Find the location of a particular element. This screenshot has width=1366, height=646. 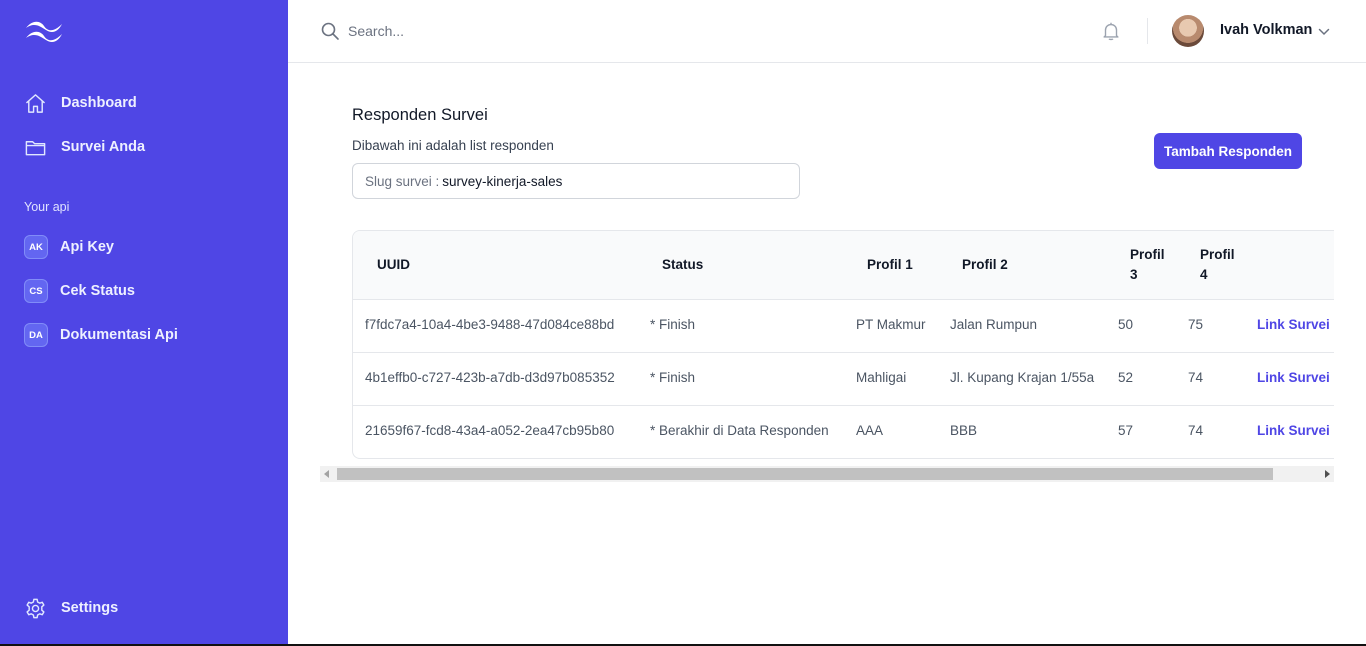

cell-uuid: 21659f67-fcd8-43a4-a052-2ea47cb95b80 is located at coordinates (490, 430).